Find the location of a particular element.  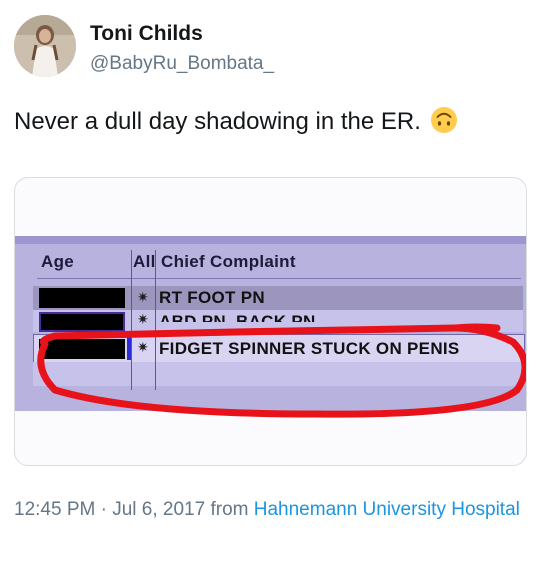

source-link: Hahnemann University Hospital is located at coordinates (387, 509).